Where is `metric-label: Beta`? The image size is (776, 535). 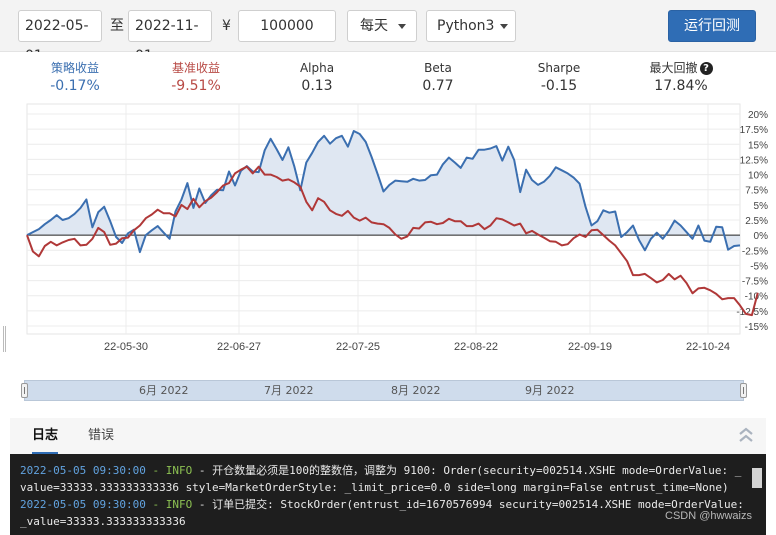 metric-label: Beta is located at coordinates (438, 68).